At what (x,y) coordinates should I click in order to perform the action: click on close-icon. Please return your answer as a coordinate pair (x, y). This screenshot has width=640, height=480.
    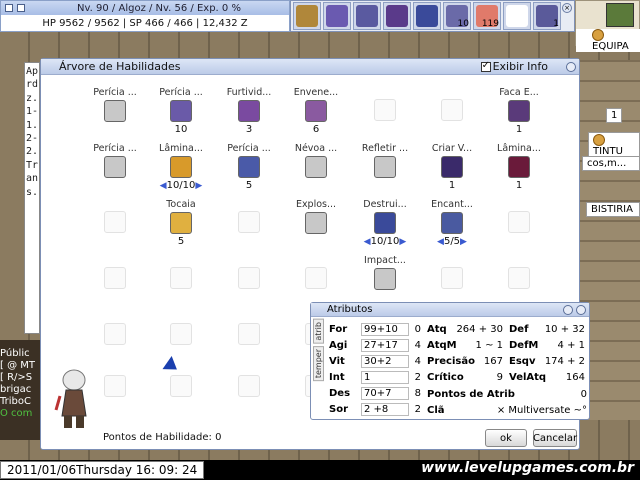
    Looking at the image, I should click on (581, 309).